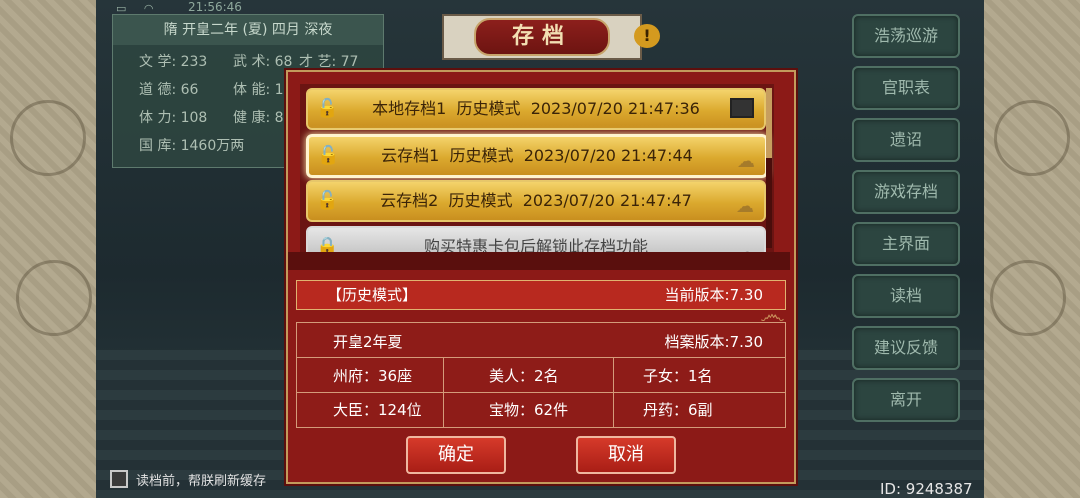  Describe the element at coordinates (906, 296) in the screenshot. I see `menu-load-button: 读档` at that location.